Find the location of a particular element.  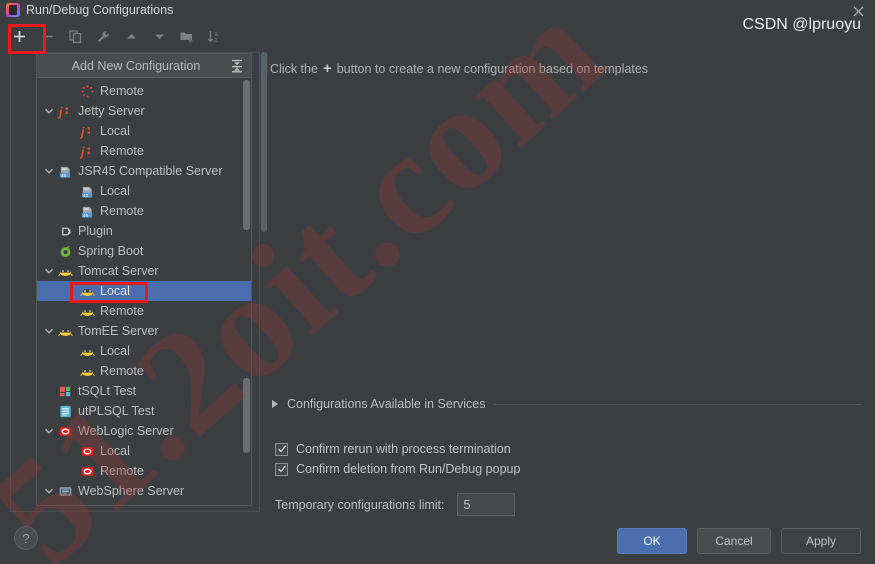

tree-item-label: tSQLt Test is located at coordinates (107, 391).